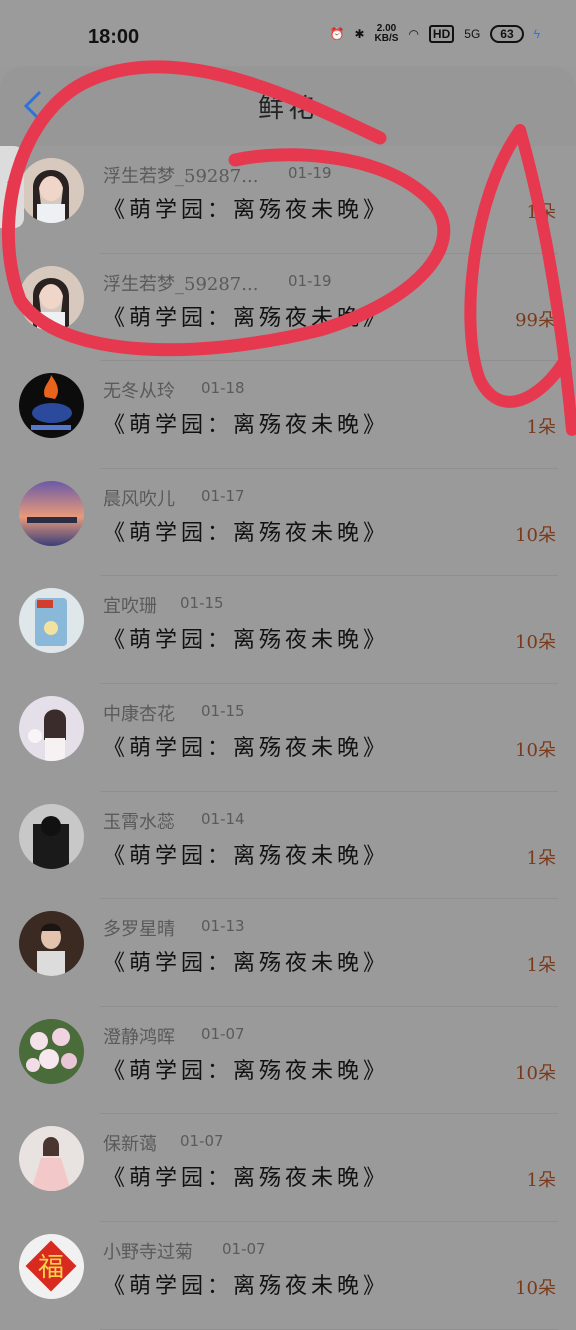 The image size is (576, 1330). I want to click on status-icons: ⏰ ✱ 2.00 KB/S ◠ HD 5G 63 ϟ, so click(435, 34).